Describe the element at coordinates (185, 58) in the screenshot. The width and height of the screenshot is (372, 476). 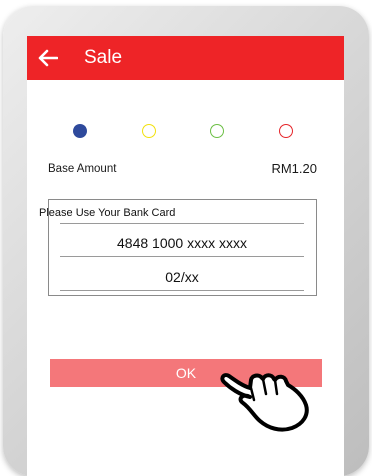
I see `app-bar: Sale` at that location.